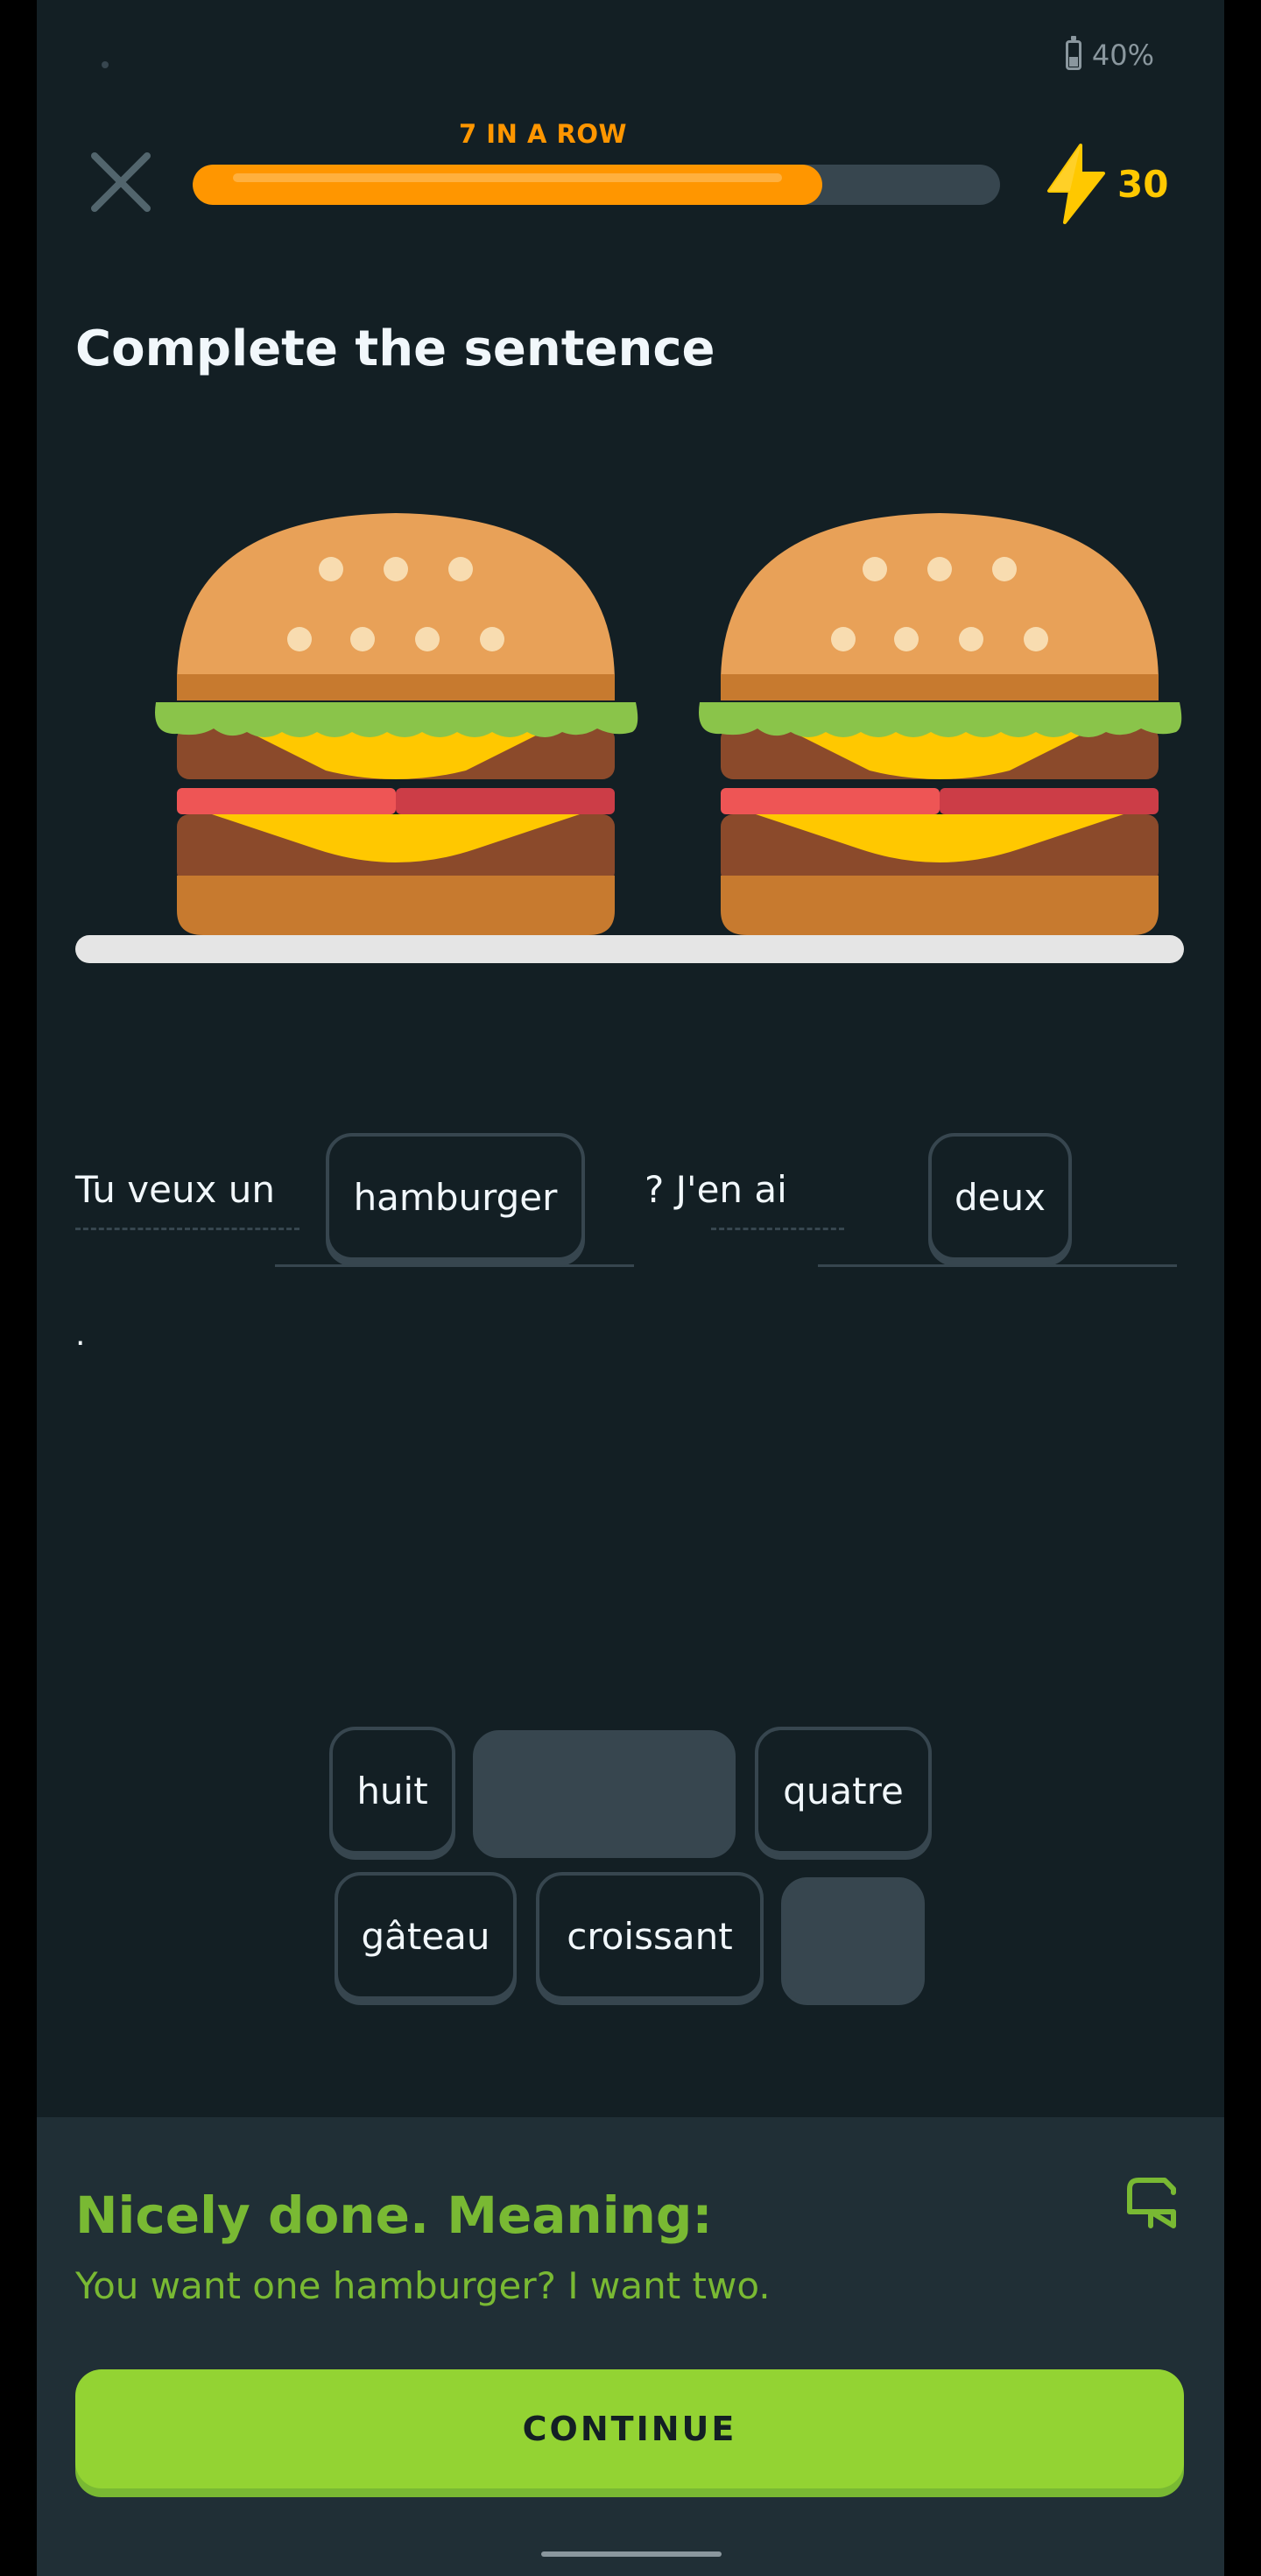 The width and height of the screenshot is (1261, 2576). I want to click on close-button, so click(121, 182).